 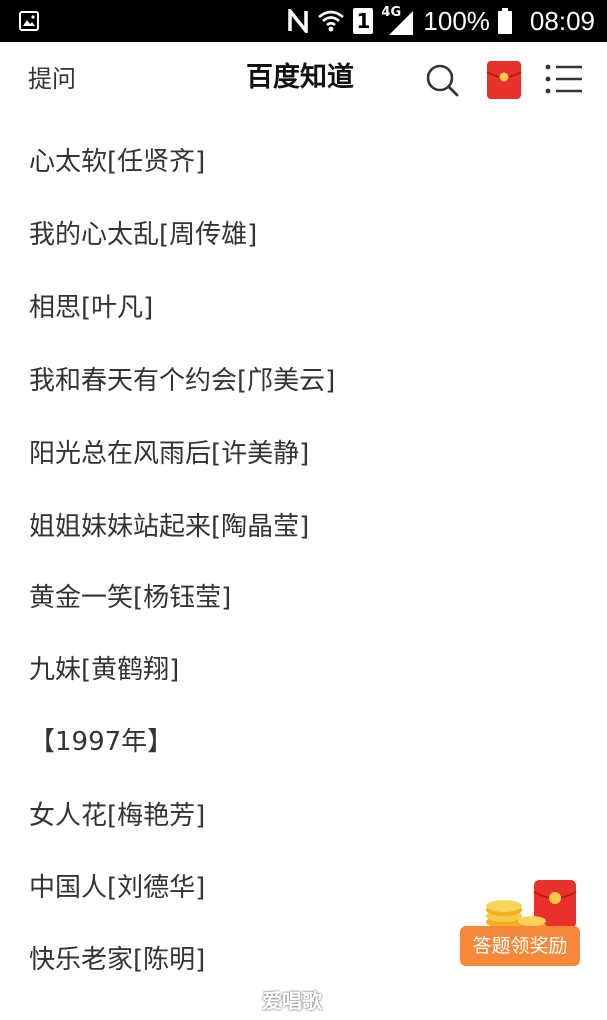 What do you see at coordinates (29, 21) in the screenshot?
I see `gallery-icon` at bounding box center [29, 21].